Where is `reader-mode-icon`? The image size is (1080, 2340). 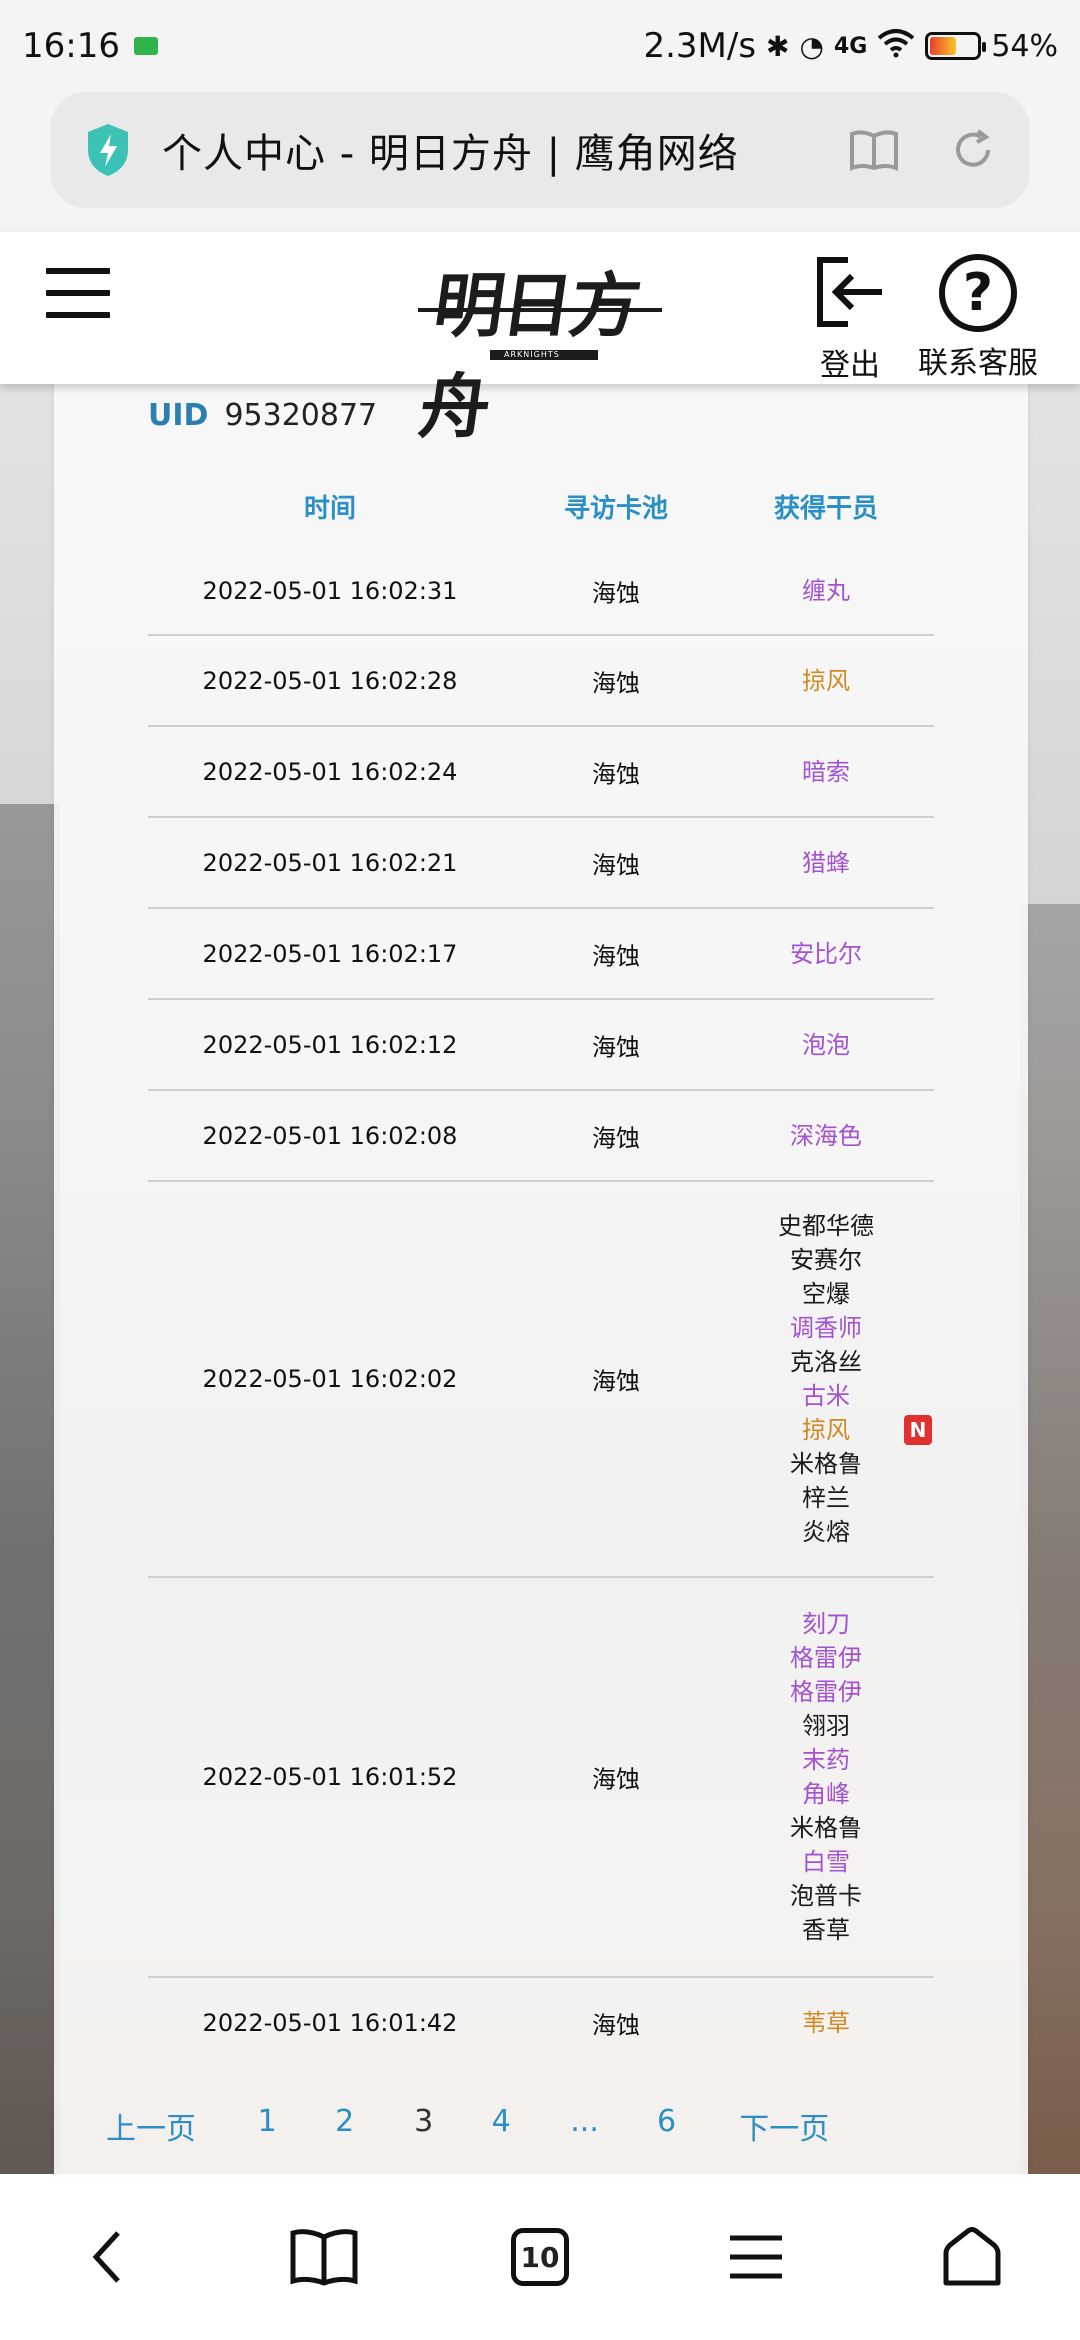 reader-mode-icon is located at coordinates (874, 150).